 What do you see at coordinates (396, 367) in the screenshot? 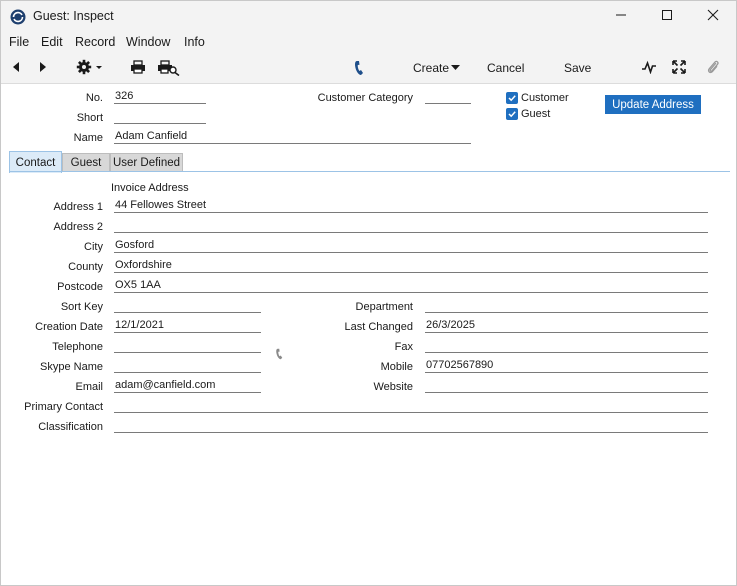
I see `mobile-label: Mobile` at bounding box center [396, 367].